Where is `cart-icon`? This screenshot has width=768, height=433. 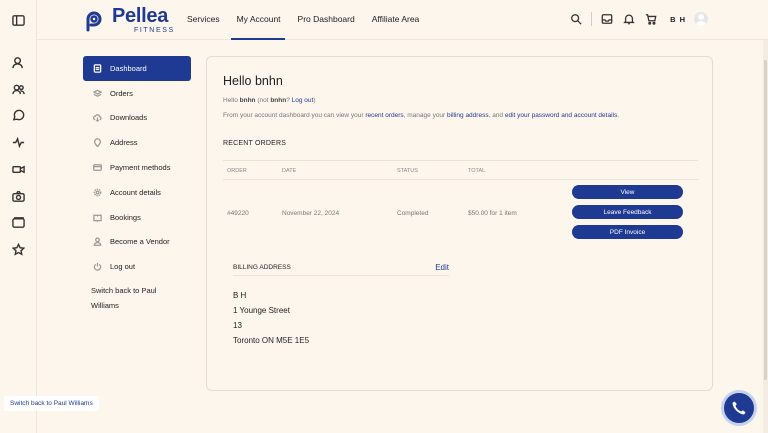
cart-icon is located at coordinates (651, 19).